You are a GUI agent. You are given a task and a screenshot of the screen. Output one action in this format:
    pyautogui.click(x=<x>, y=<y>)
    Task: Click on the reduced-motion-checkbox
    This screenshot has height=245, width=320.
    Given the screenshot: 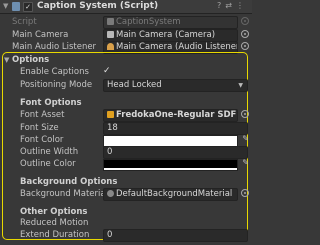 What is the action you would take?
    pyautogui.click(x=108, y=222)
    